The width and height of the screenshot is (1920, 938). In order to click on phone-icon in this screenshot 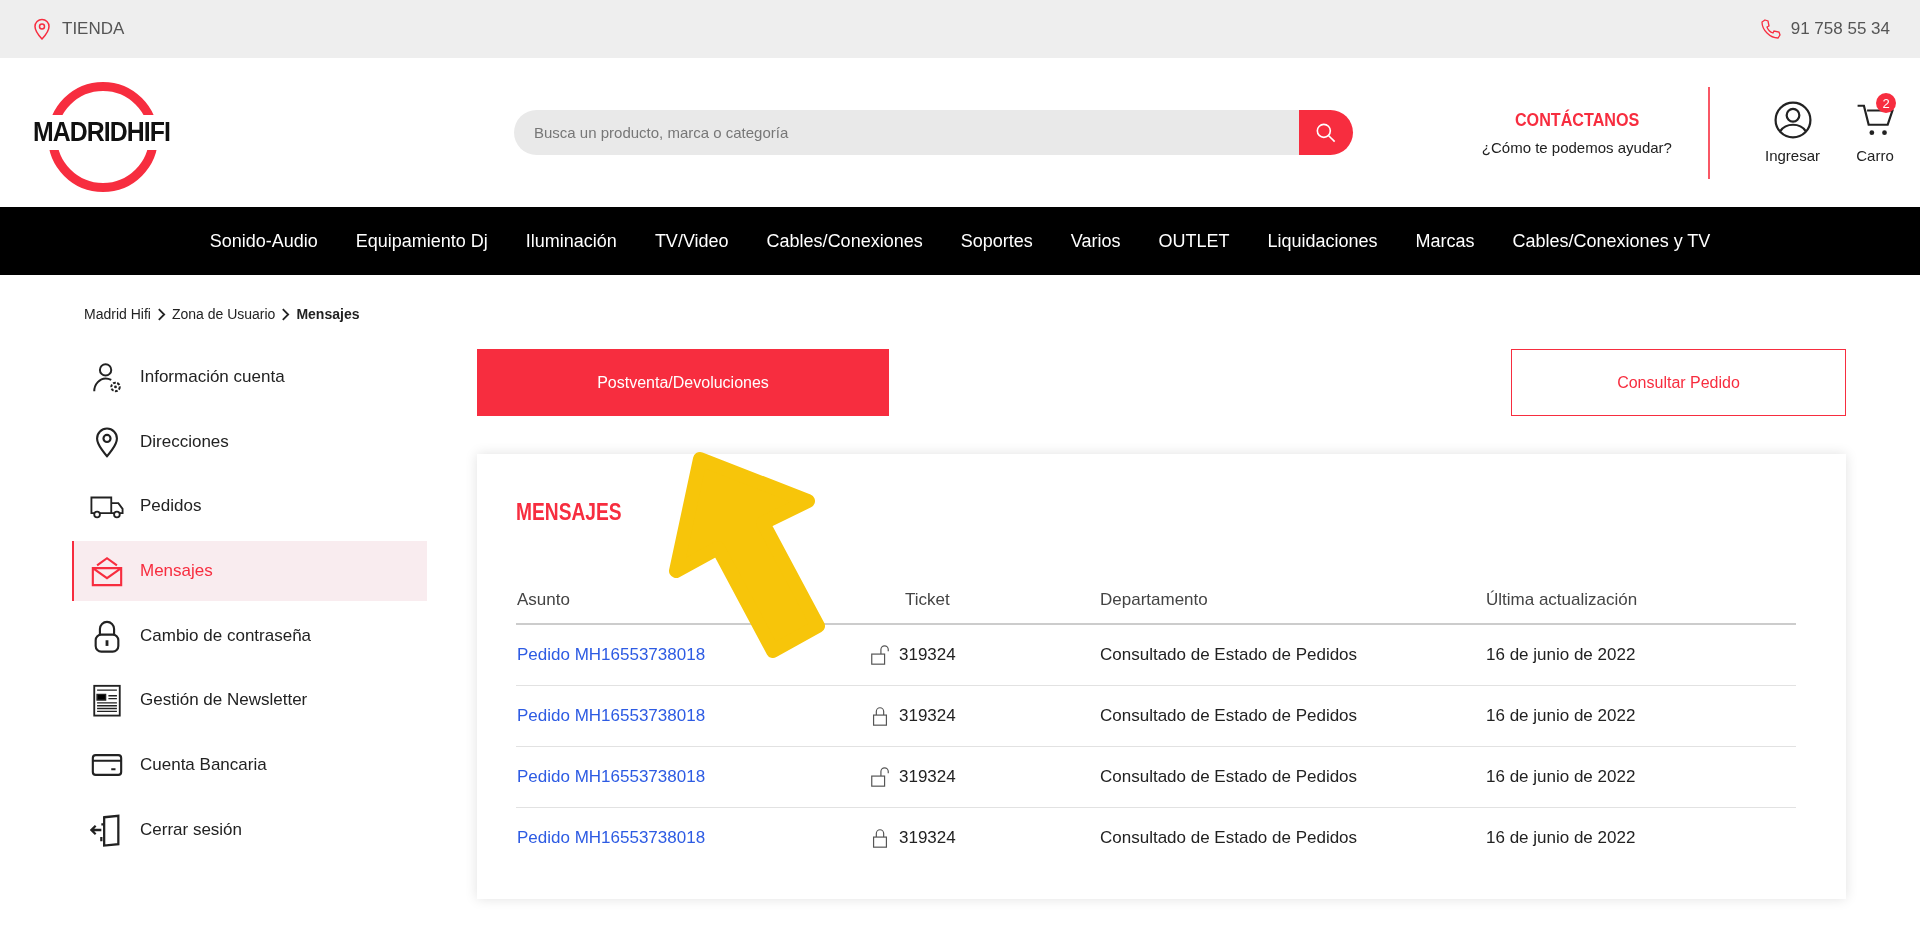, I will do `click(1770, 29)`.